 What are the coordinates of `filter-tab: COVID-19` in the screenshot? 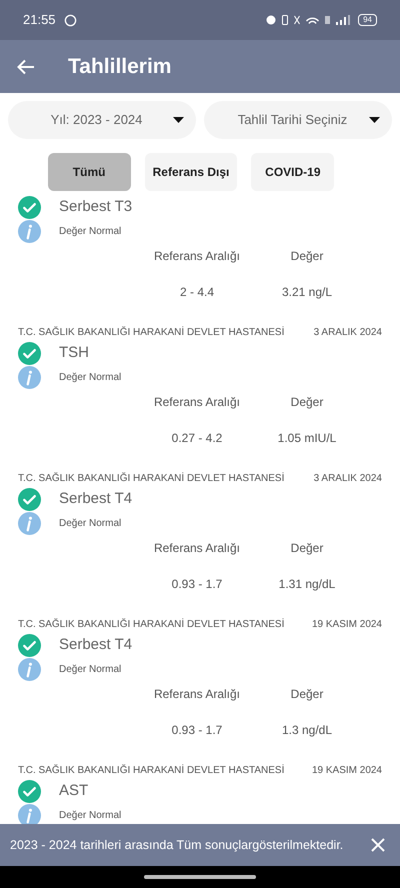 It's located at (292, 172).